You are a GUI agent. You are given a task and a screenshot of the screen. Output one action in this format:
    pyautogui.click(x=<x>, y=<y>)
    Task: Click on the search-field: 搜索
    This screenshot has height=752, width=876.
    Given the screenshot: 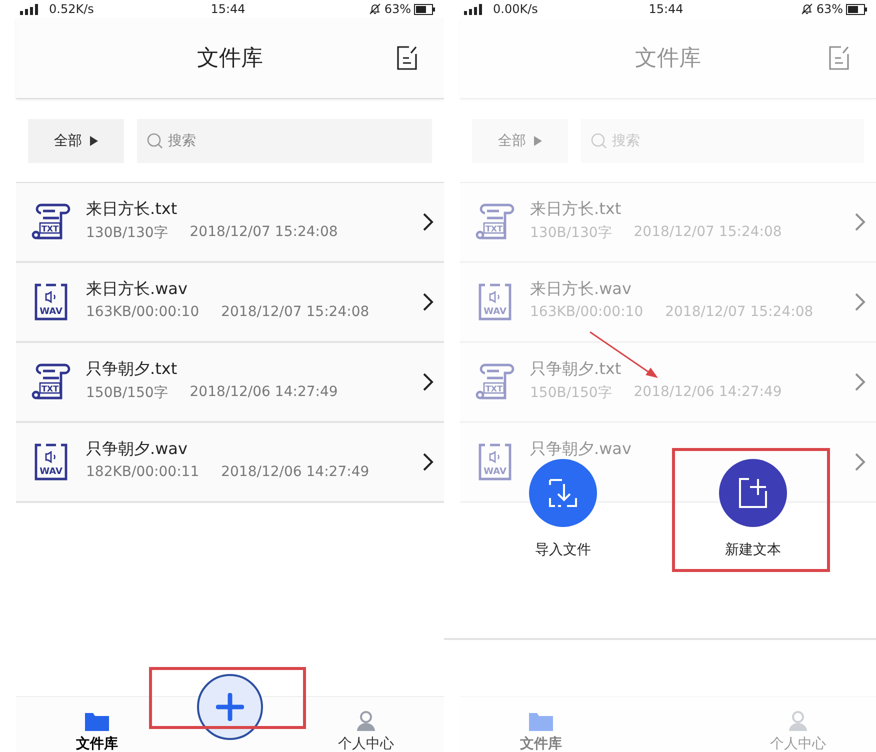 What is the action you would take?
    pyautogui.click(x=284, y=141)
    